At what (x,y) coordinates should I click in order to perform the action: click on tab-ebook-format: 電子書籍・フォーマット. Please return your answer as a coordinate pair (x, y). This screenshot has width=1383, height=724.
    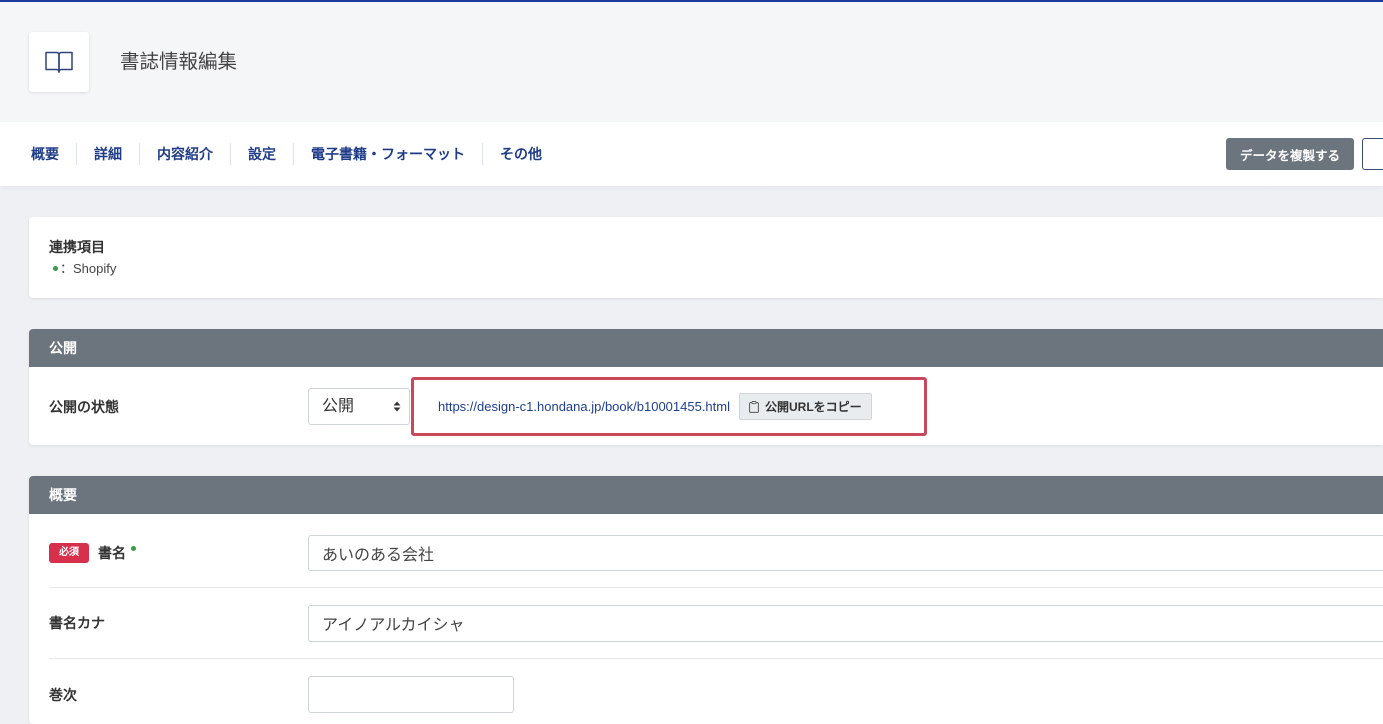
    Looking at the image, I should click on (388, 154).